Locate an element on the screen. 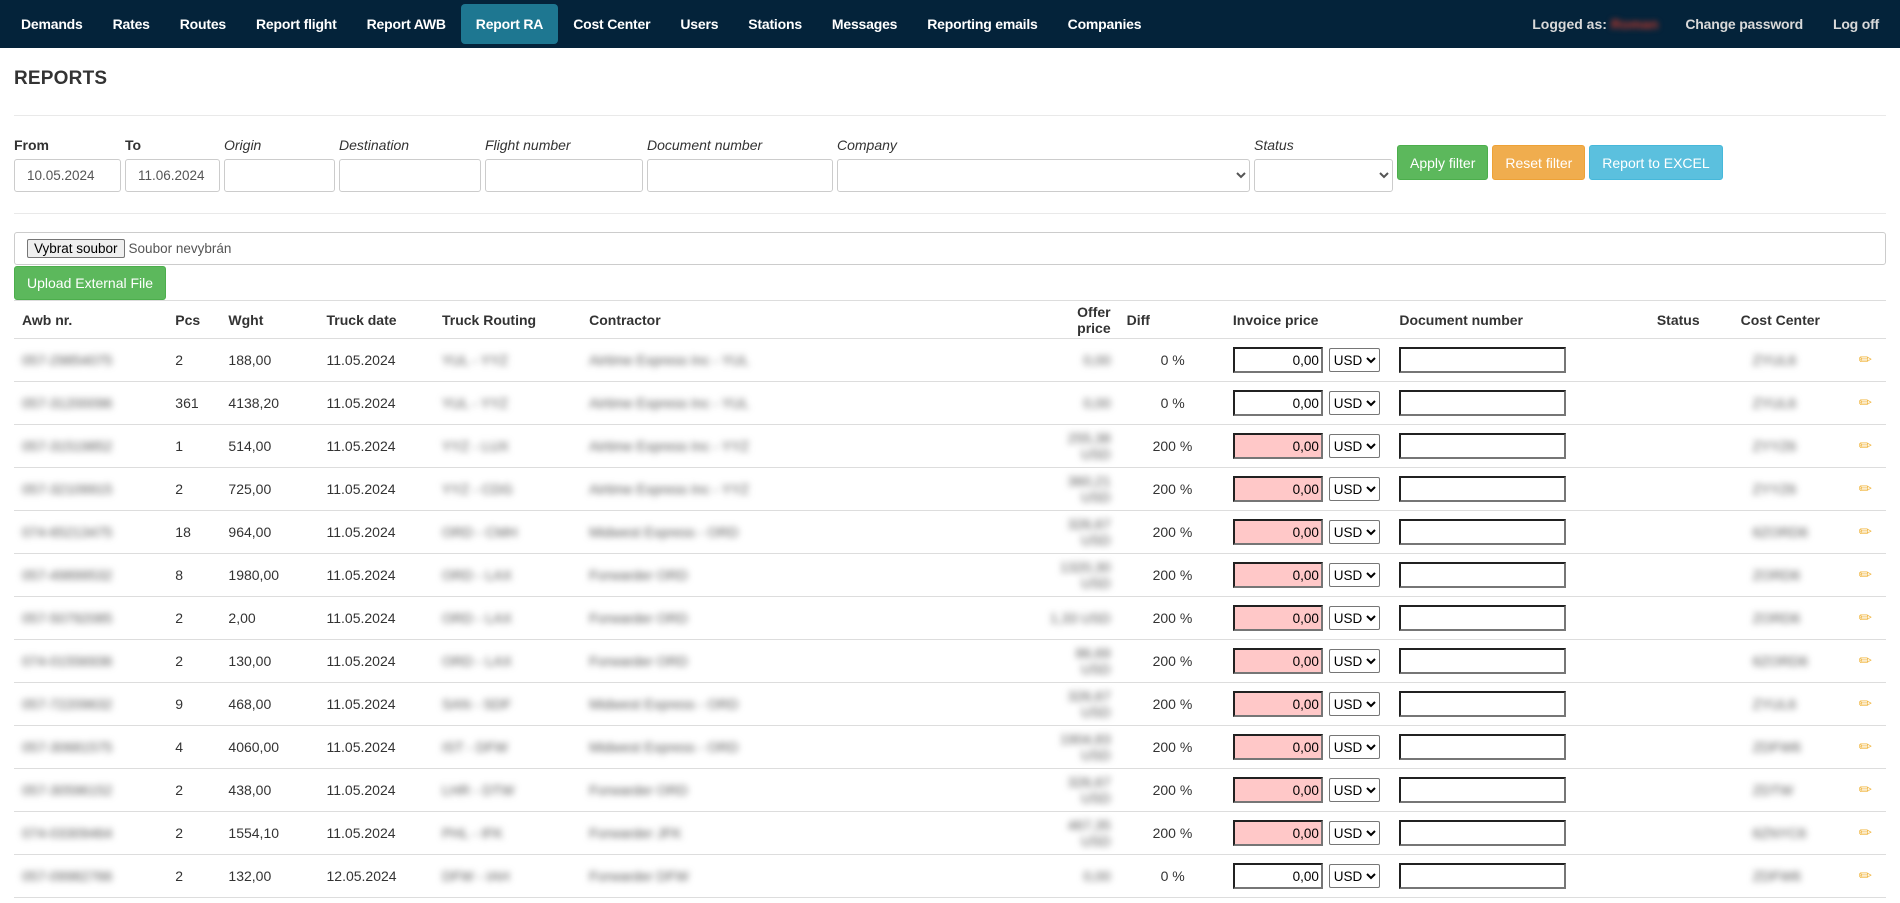 The width and height of the screenshot is (1900, 903). log-off-link: Log off is located at coordinates (1856, 24).